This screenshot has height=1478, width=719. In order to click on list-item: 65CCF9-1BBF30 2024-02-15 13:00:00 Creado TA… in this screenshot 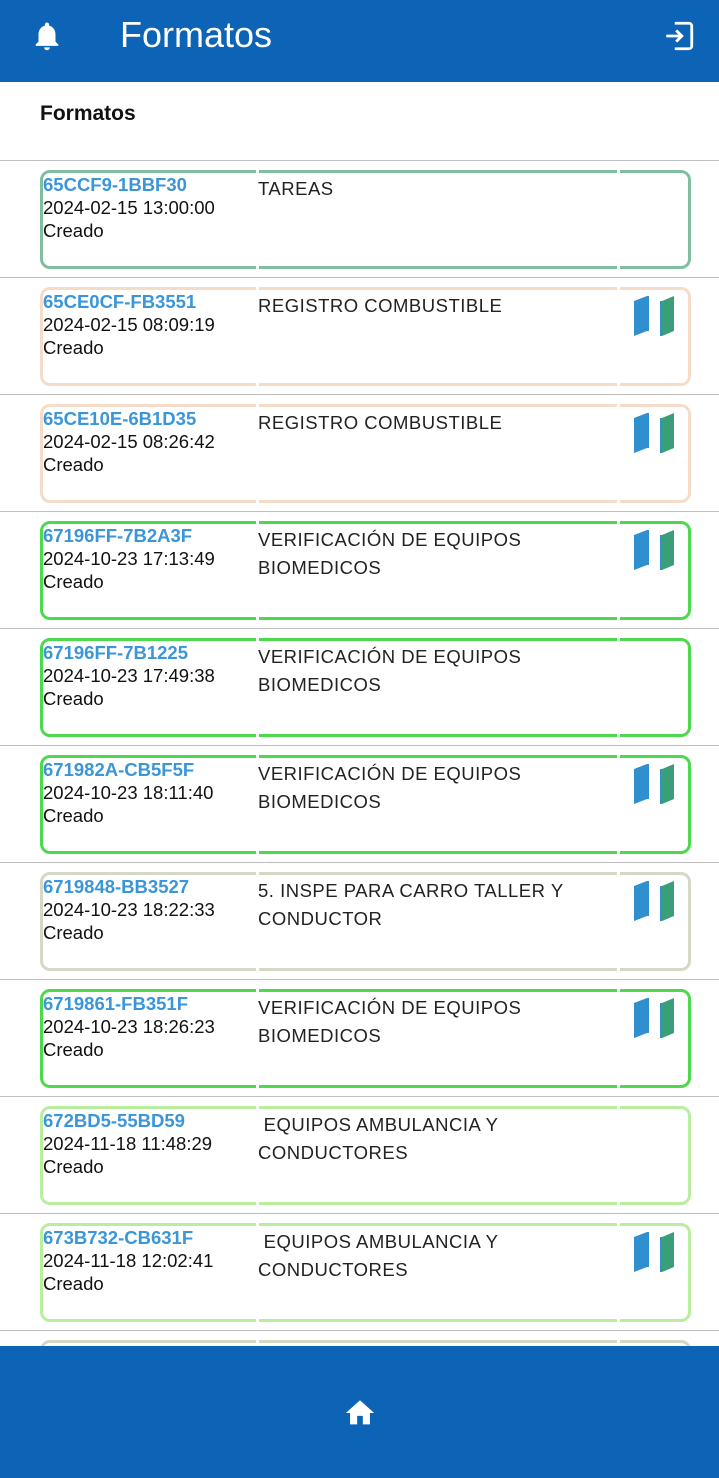, I will do `click(359, 219)`.